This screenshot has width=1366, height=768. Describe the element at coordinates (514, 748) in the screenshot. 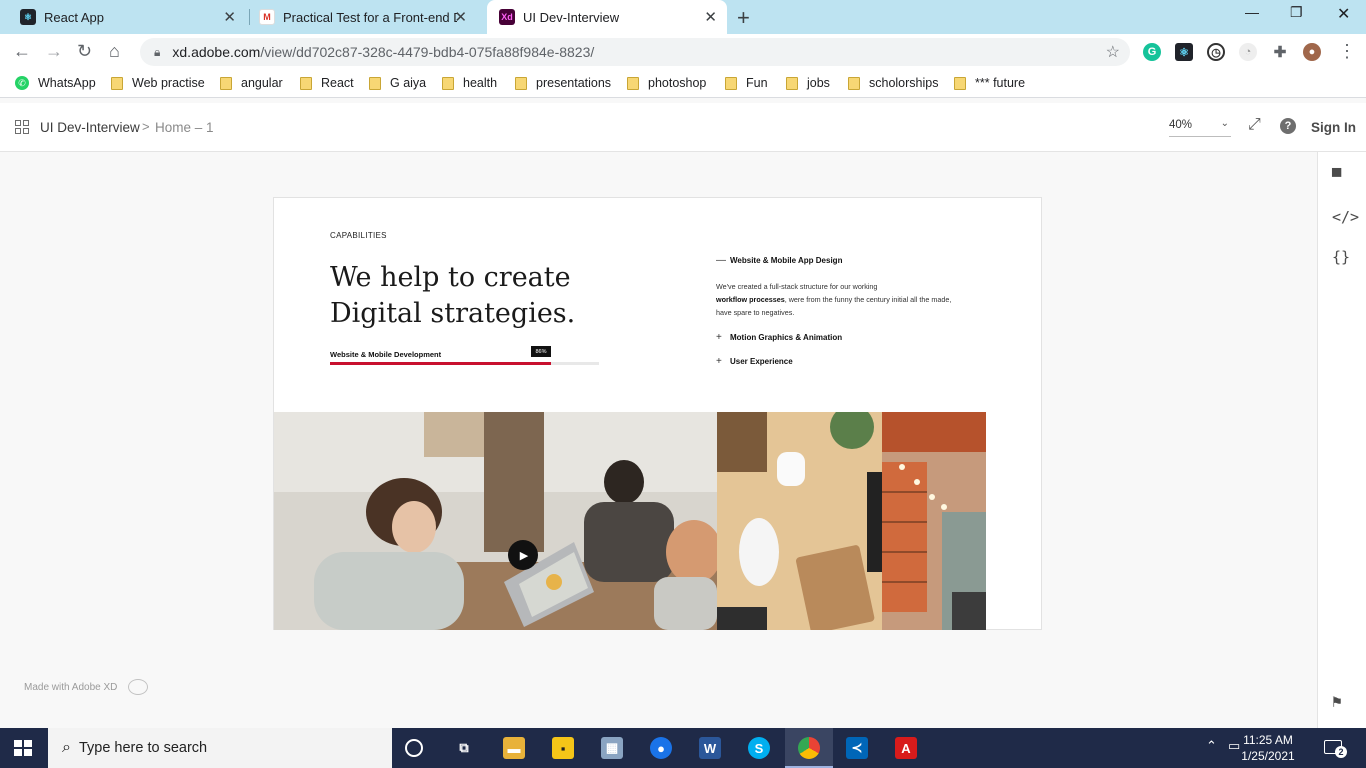

I see `file-explorer-icon: ▬` at that location.